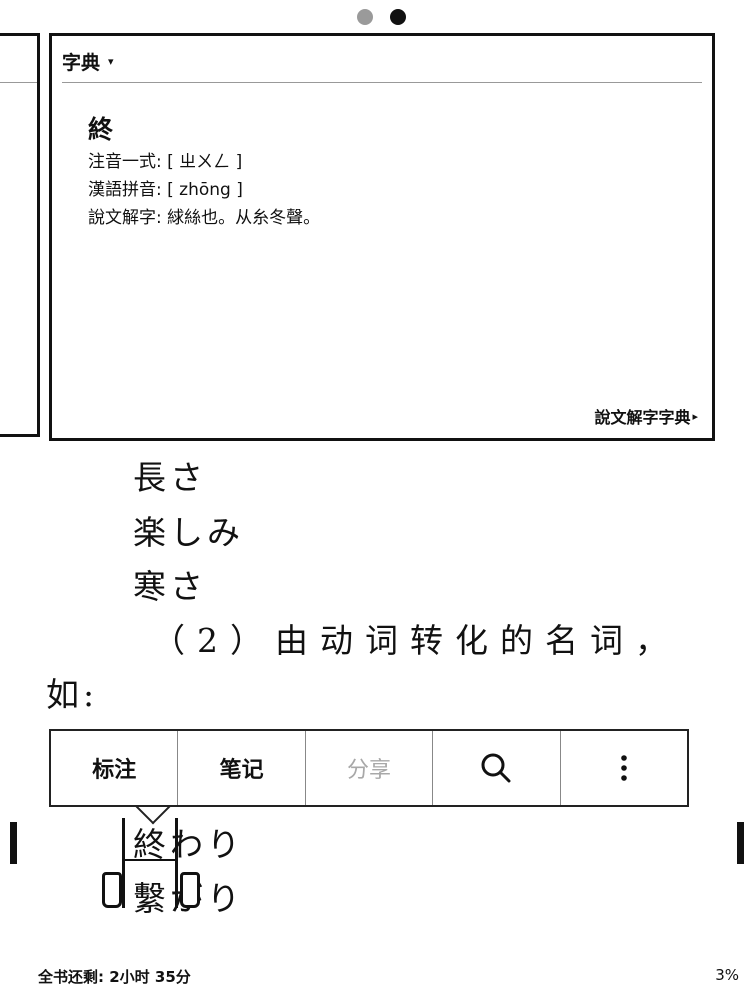 This screenshot has width=753, height=1000. I want to click on text-selection, so click(150, 863).